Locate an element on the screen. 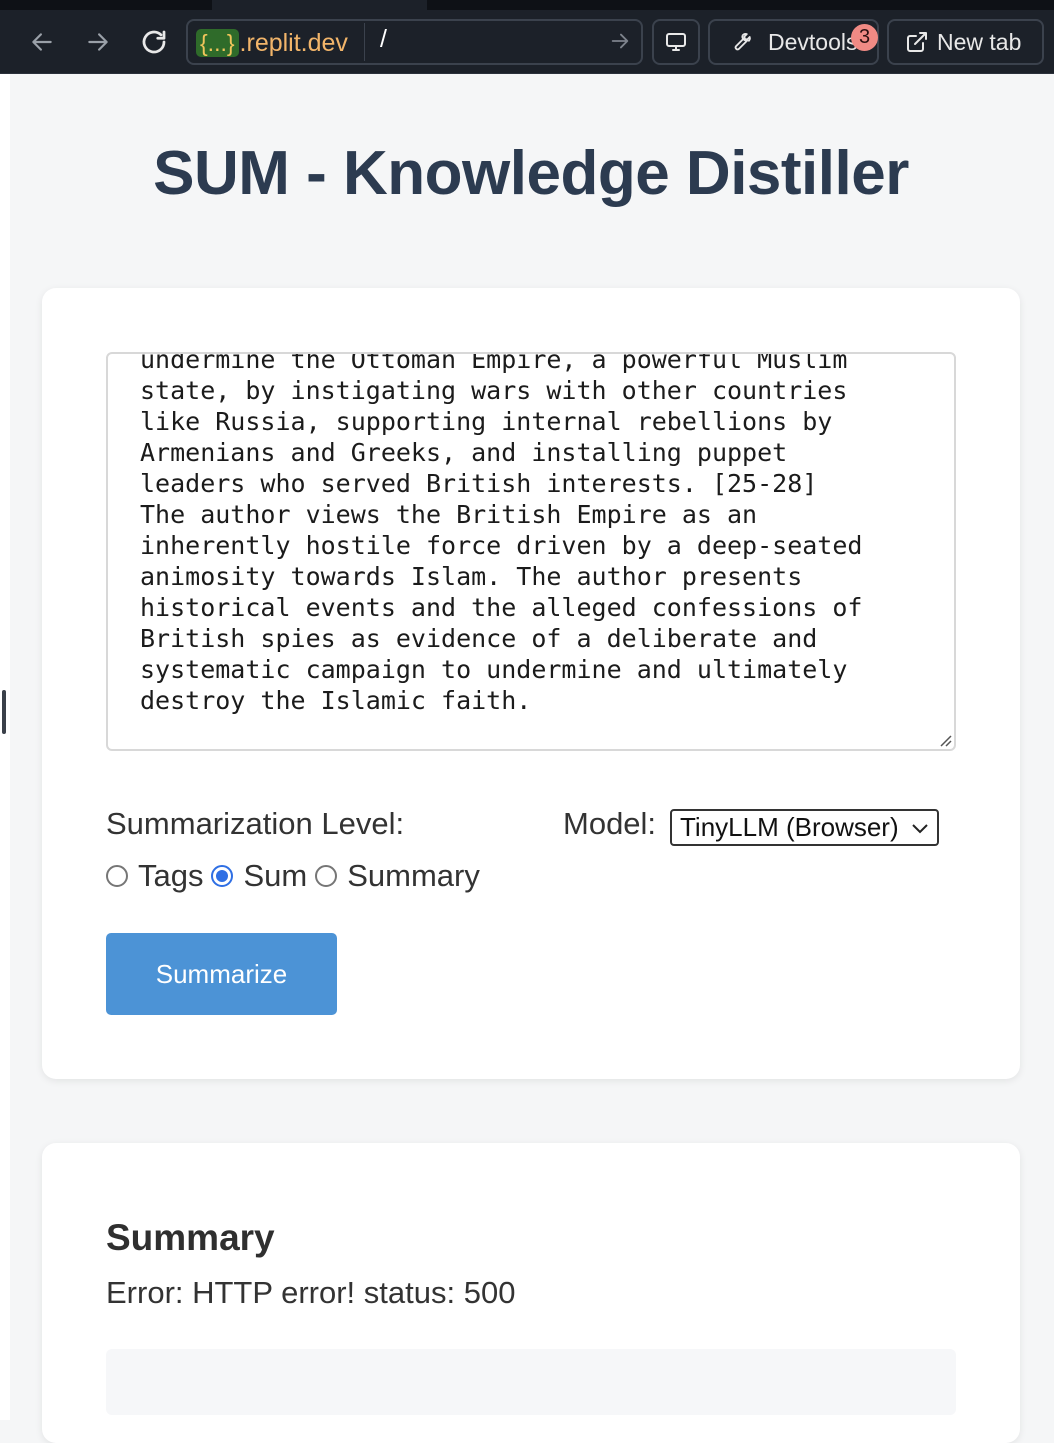 This screenshot has width=1054, height=1443. chevron-down-icon is located at coordinates (920, 829).